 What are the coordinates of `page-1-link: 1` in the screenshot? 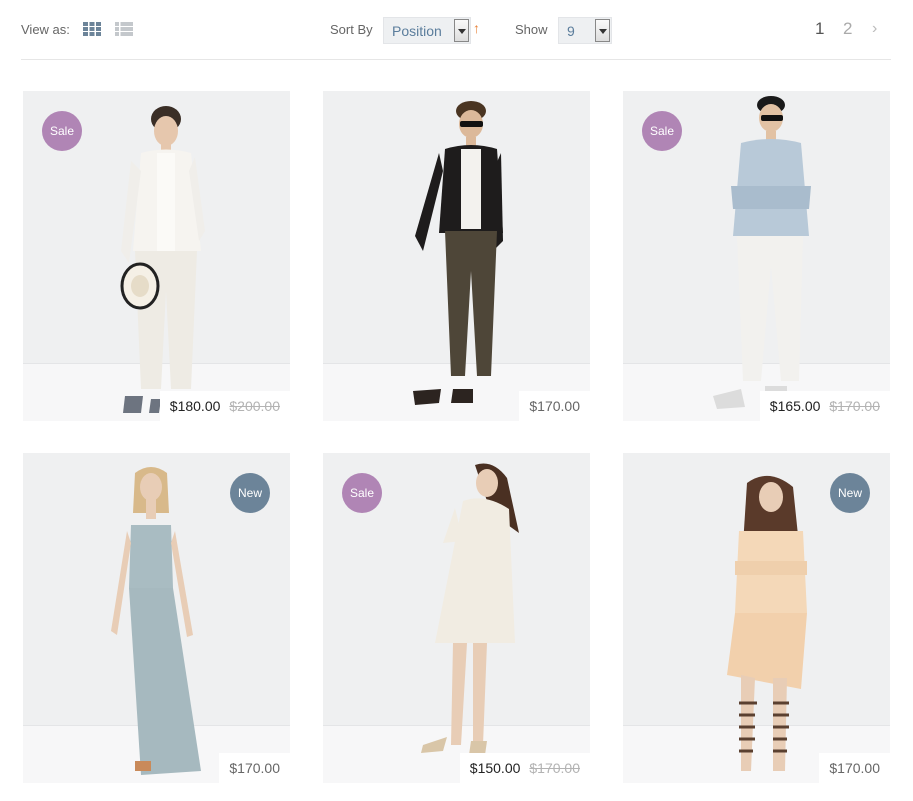 It's located at (819, 29).